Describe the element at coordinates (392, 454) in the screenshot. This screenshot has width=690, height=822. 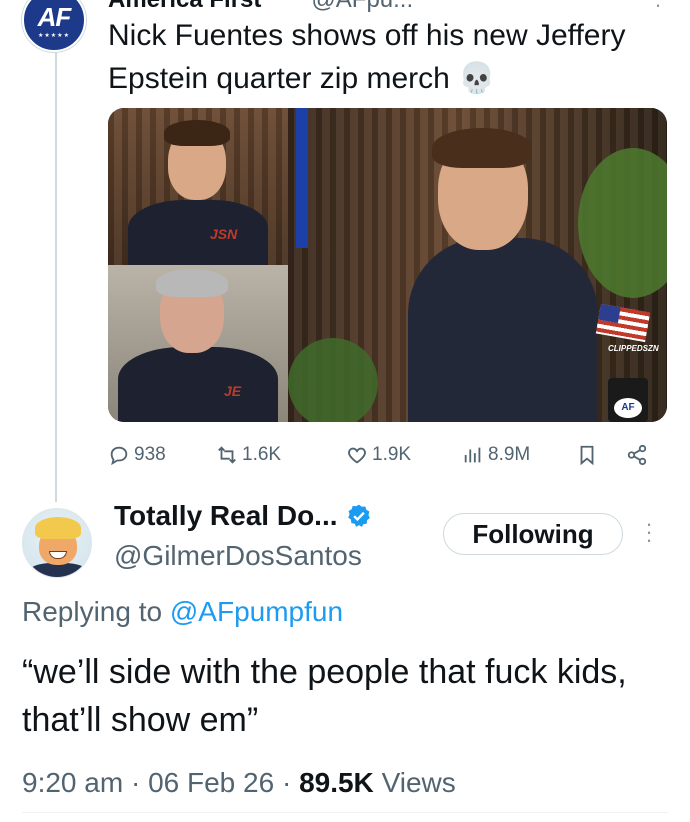
I see `like-count: 1.9K` at that location.